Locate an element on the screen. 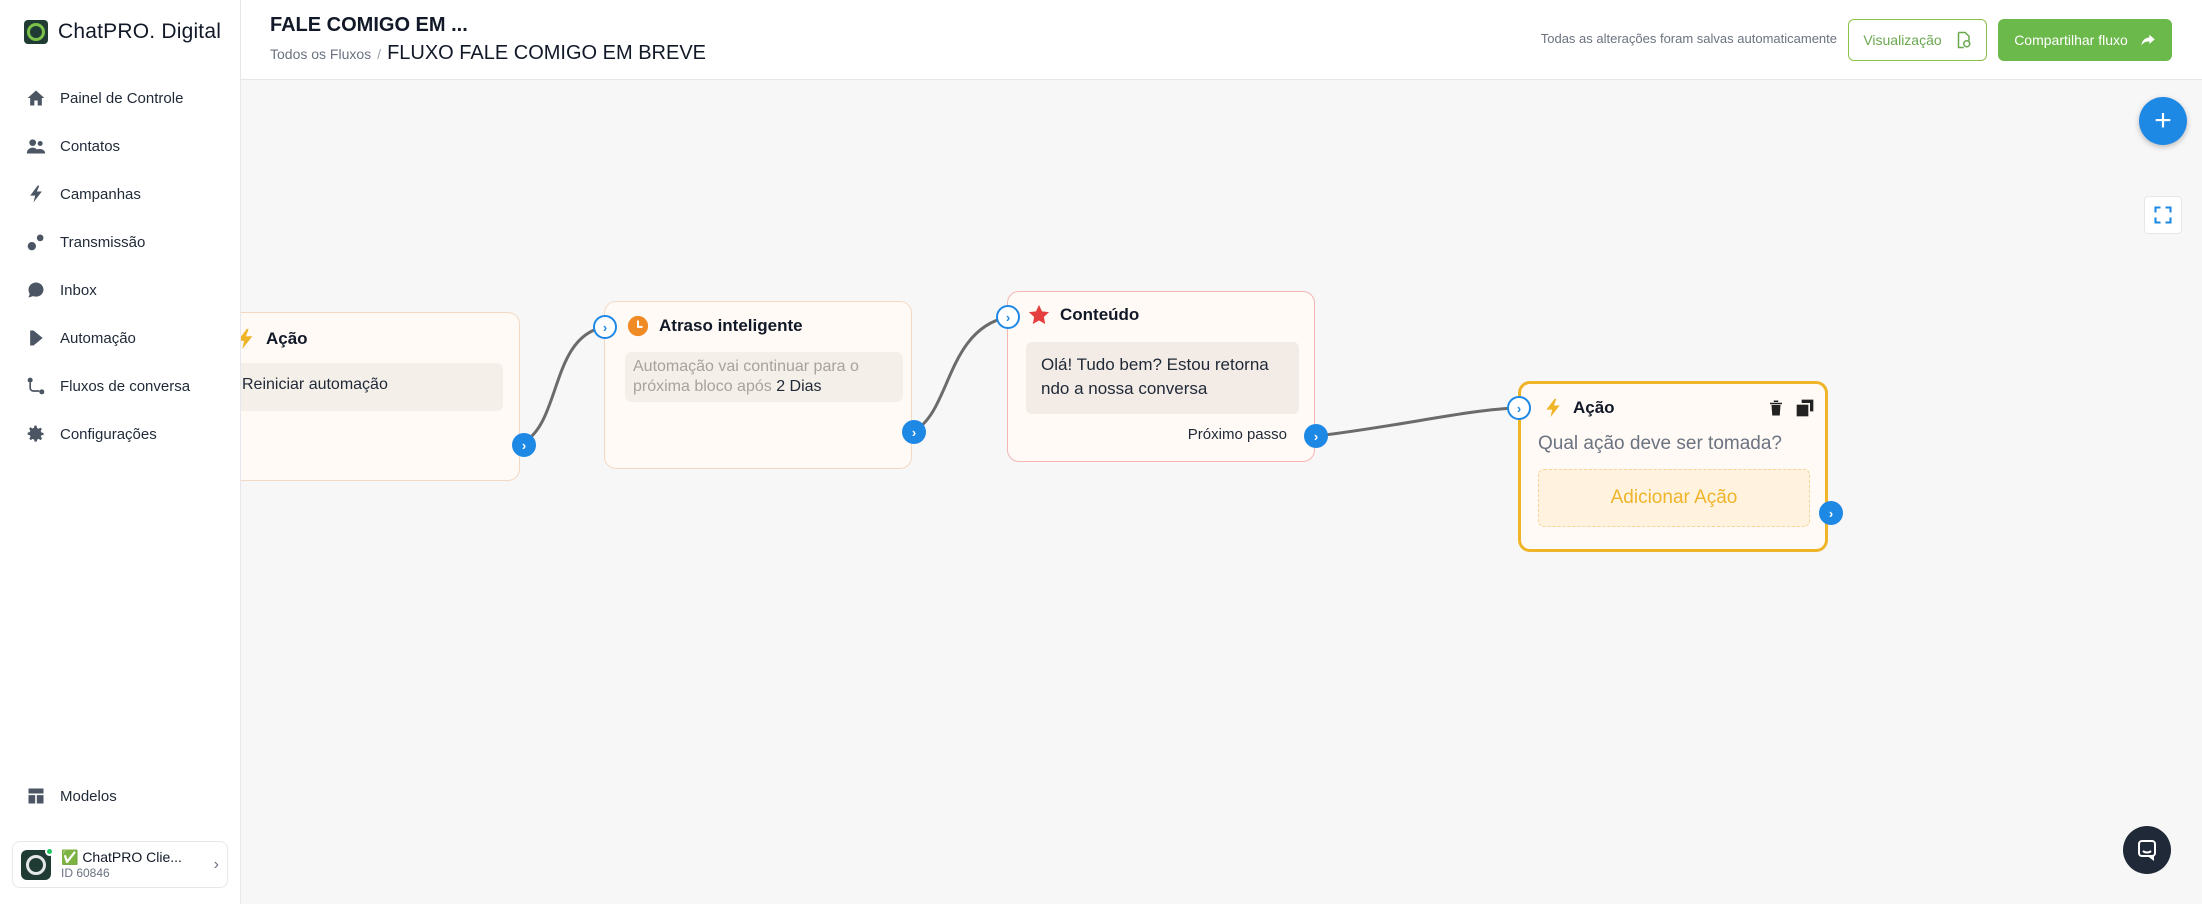 Image resolution: width=2202 pixels, height=904 pixels. preview-button: Visualização is located at coordinates (1917, 40).